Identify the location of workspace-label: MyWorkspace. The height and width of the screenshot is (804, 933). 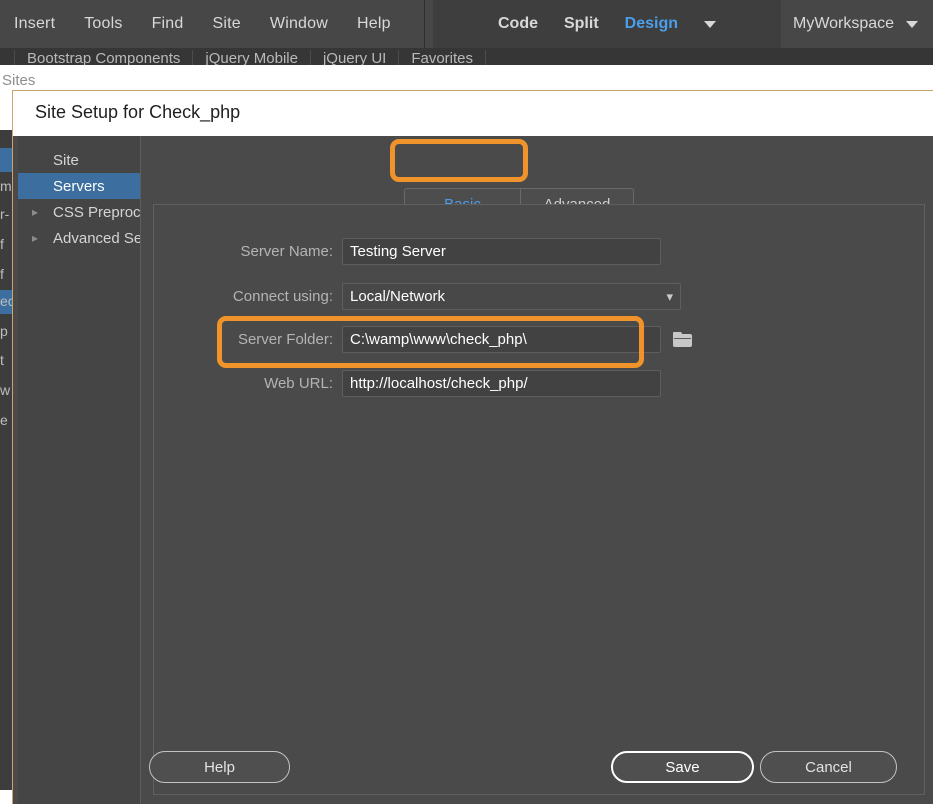
(844, 23).